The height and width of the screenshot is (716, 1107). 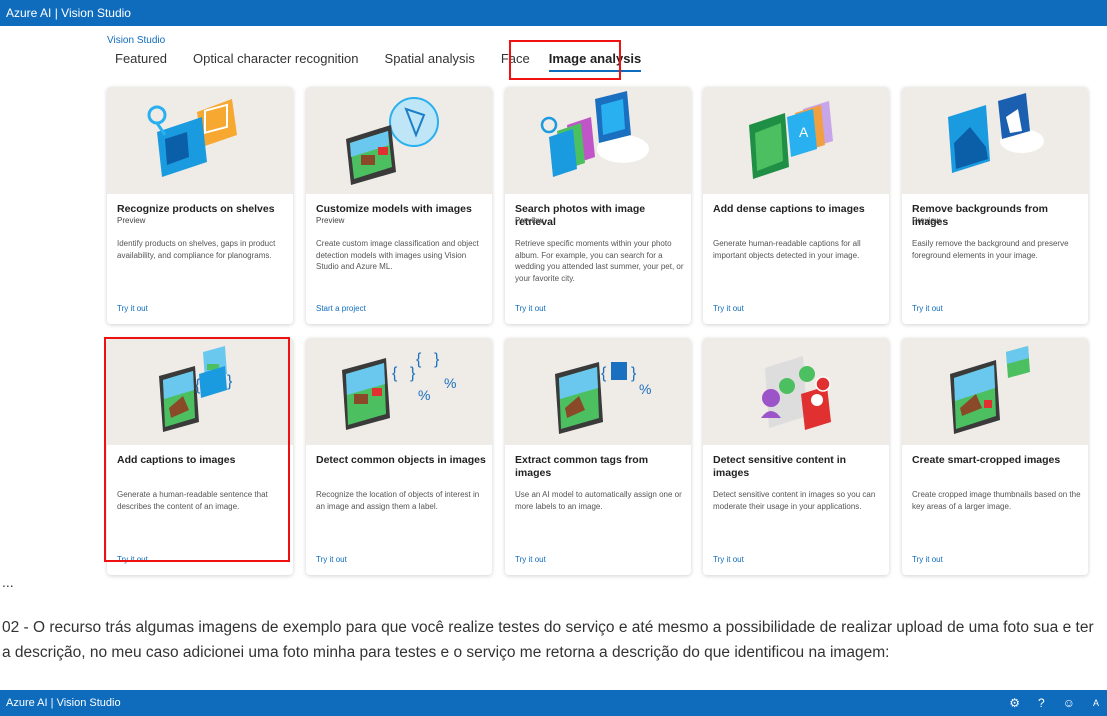 What do you see at coordinates (598, 391) in the screenshot?
I see `extract-tags-illustration: { } %` at bounding box center [598, 391].